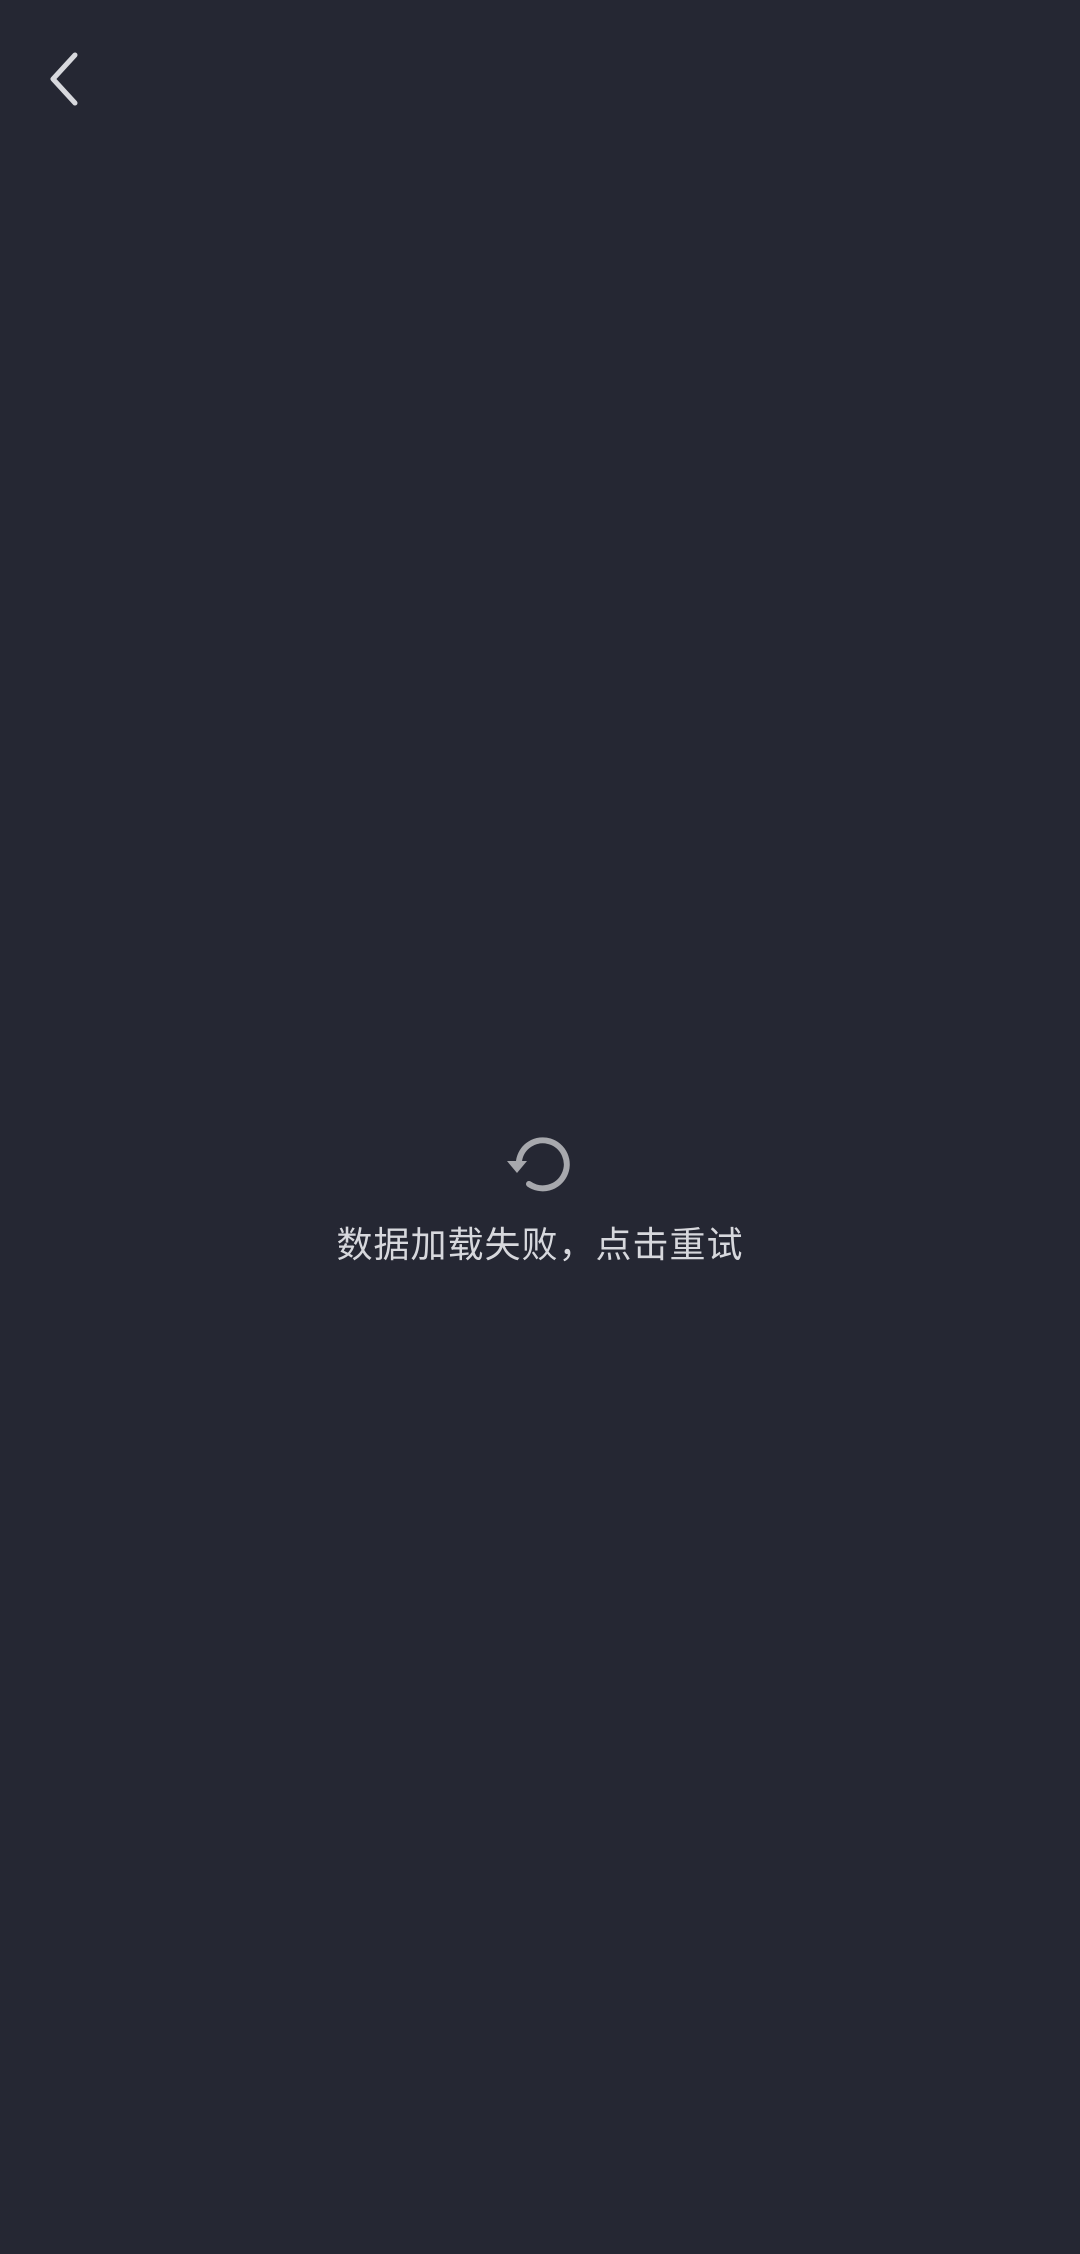 This screenshot has width=1080, height=2254. What do you see at coordinates (539, 1246) in the screenshot?
I see `retry-message: 数据加载失败，点击重试` at bounding box center [539, 1246].